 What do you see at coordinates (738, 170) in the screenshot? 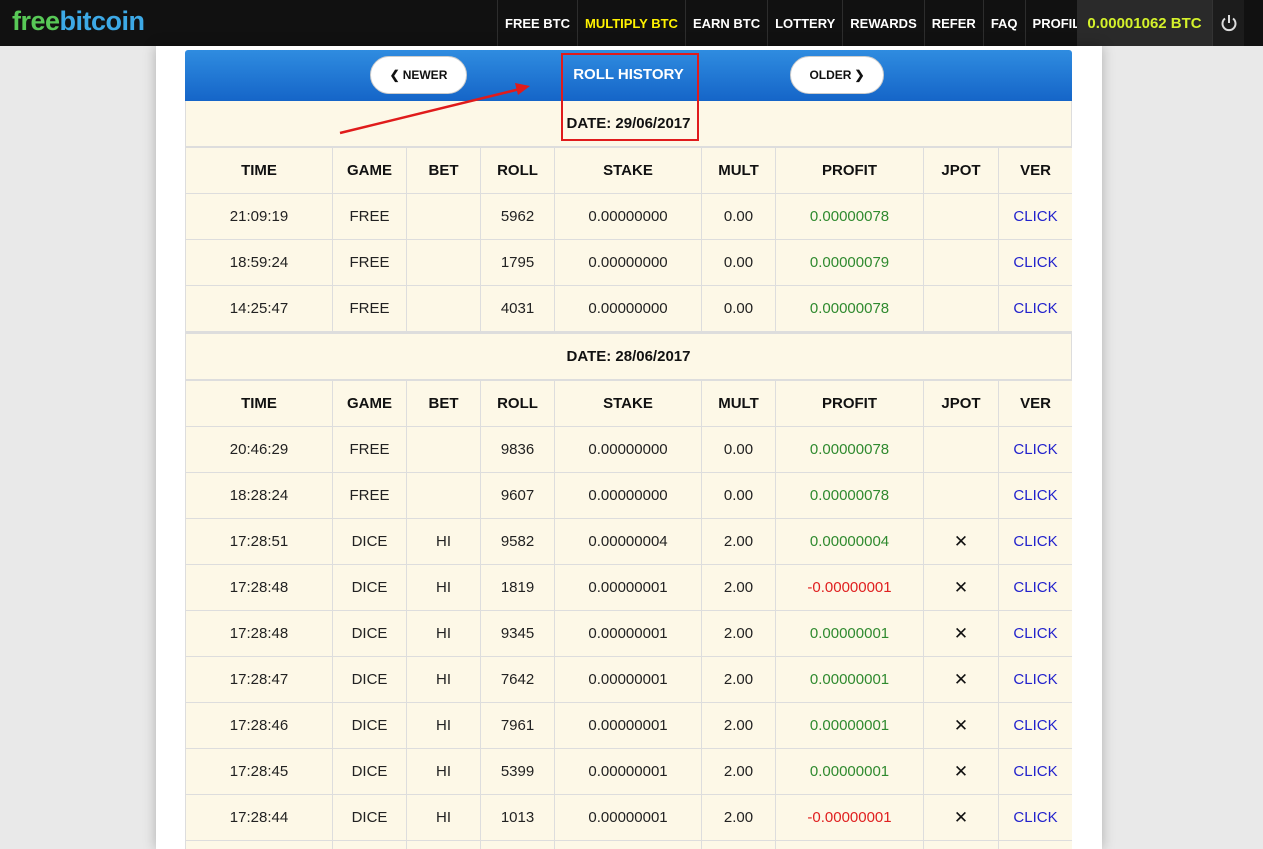
I see `column-header-mult: MULT` at bounding box center [738, 170].